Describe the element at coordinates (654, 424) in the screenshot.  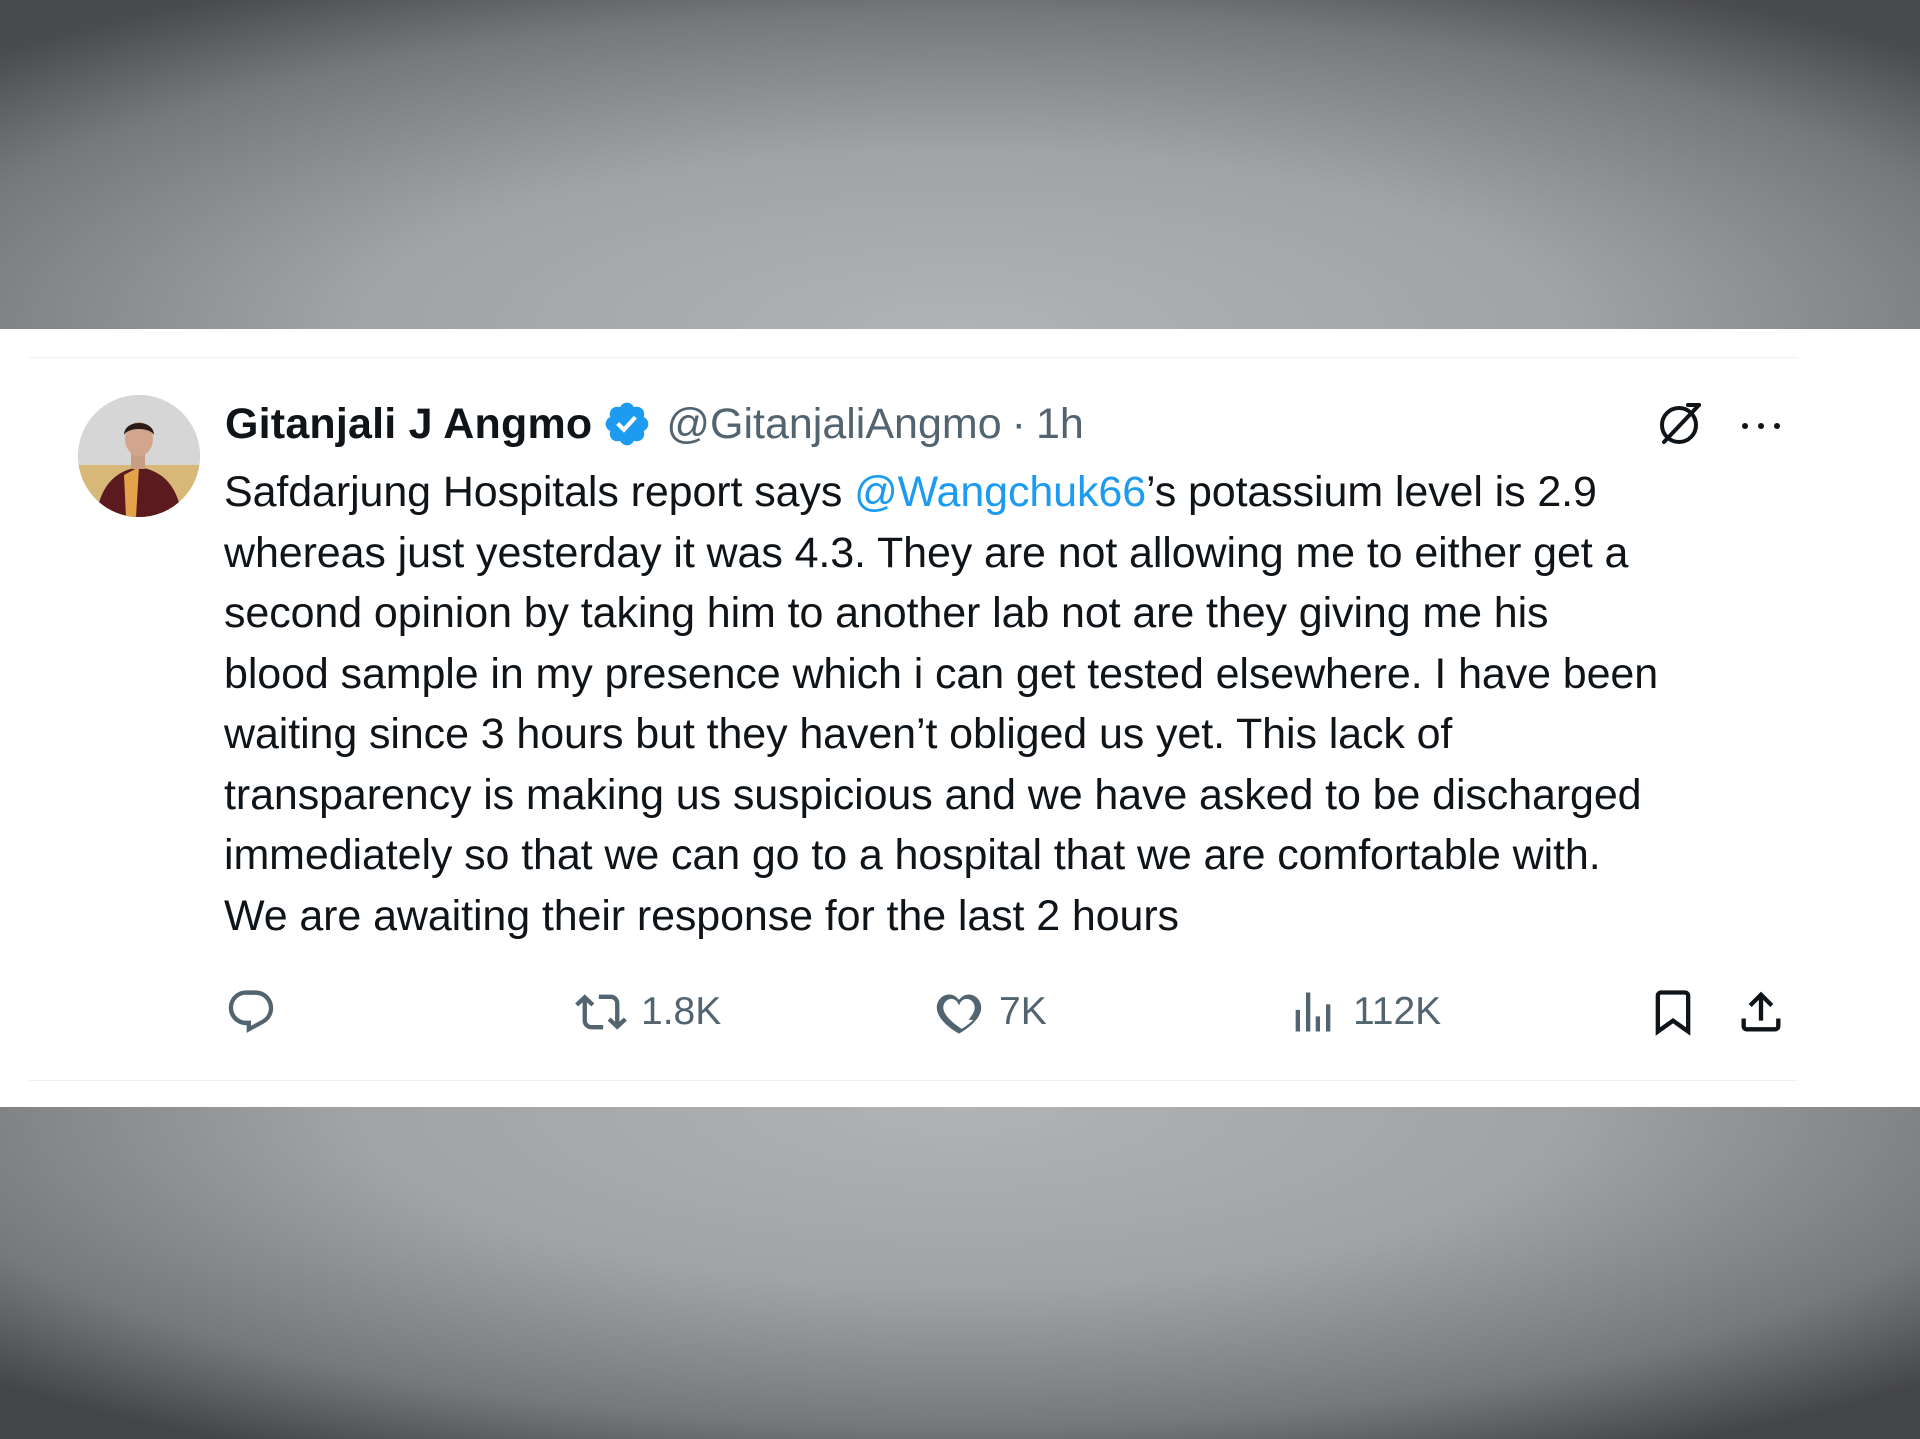
I see `tweet-header: Gitanjali J Angmo @GitanjaliAngmo · 1h` at that location.